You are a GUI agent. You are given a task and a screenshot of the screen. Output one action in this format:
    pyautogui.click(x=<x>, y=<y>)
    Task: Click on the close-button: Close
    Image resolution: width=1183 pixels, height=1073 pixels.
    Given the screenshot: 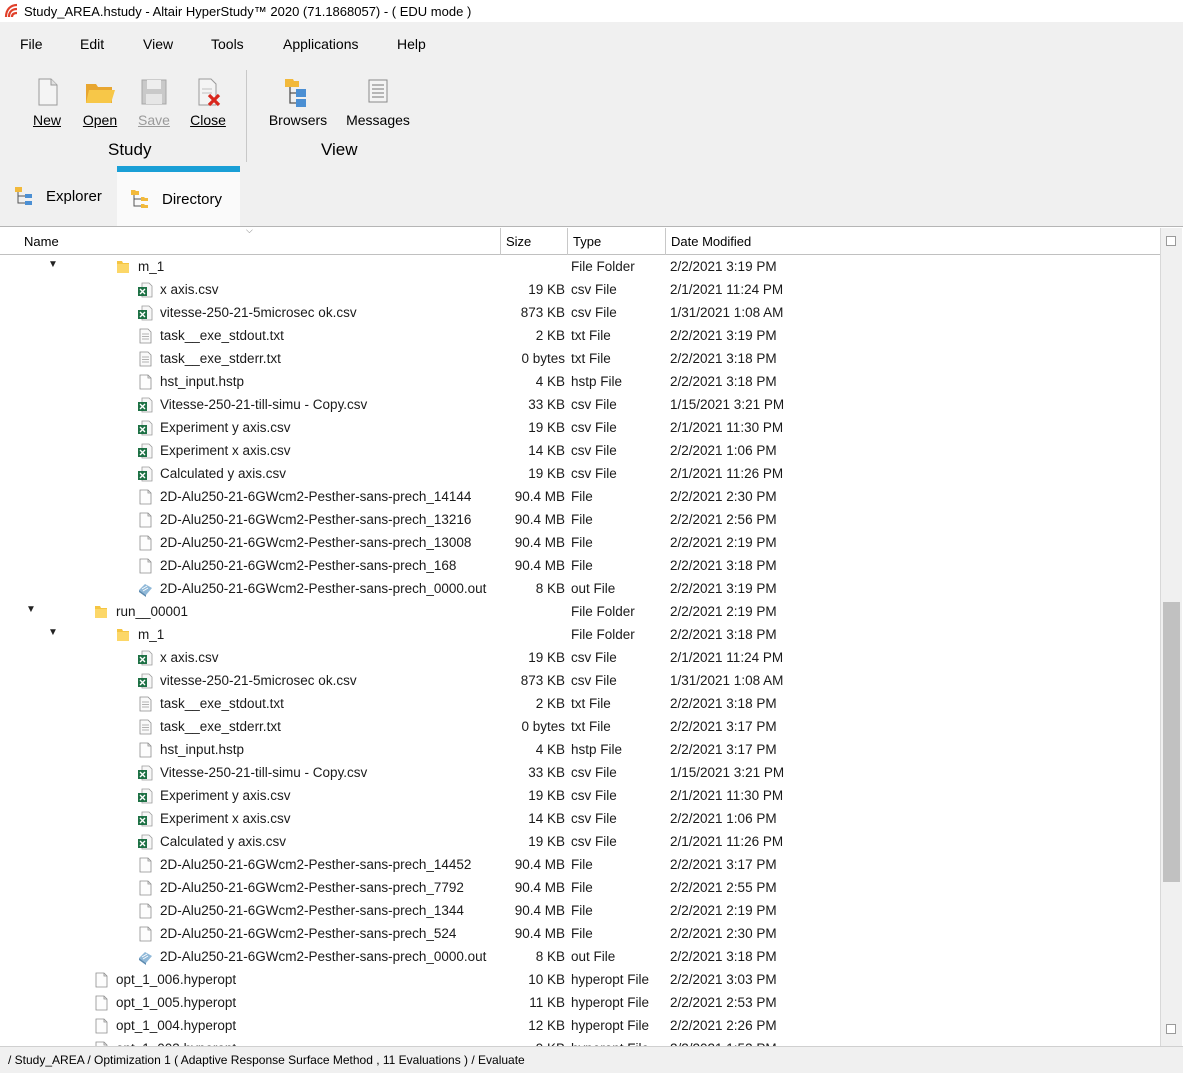 What is the action you would take?
    pyautogui.click(x=208, y=102)
    